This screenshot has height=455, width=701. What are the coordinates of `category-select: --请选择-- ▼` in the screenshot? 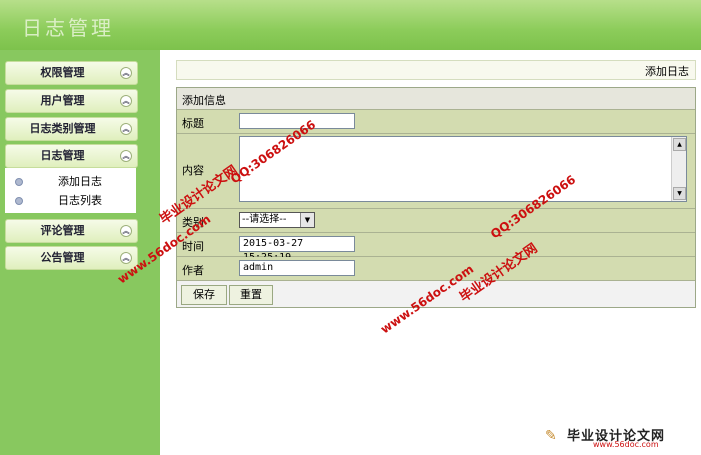 It's located at (277, 220).